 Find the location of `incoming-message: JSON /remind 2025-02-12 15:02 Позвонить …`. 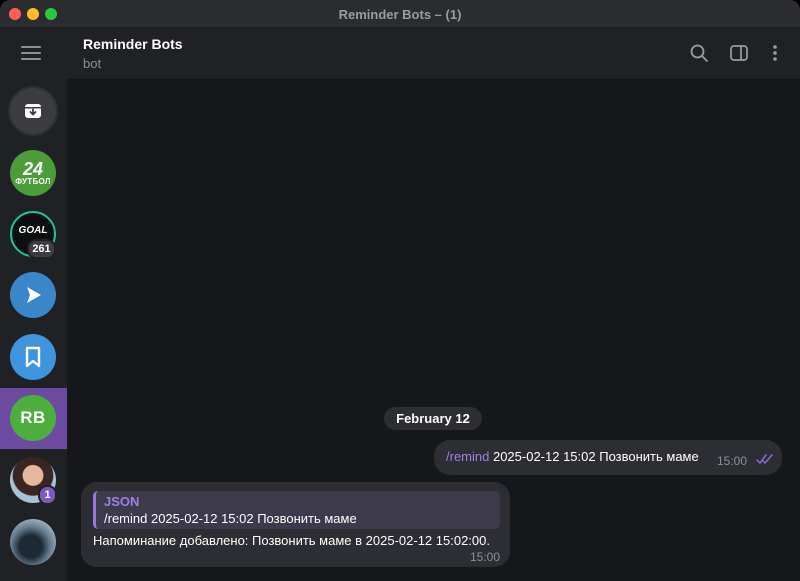

incoming-message: JSON /remind 2025-02-12 15:02 Позвонить … is located at coordinates (295, 524).